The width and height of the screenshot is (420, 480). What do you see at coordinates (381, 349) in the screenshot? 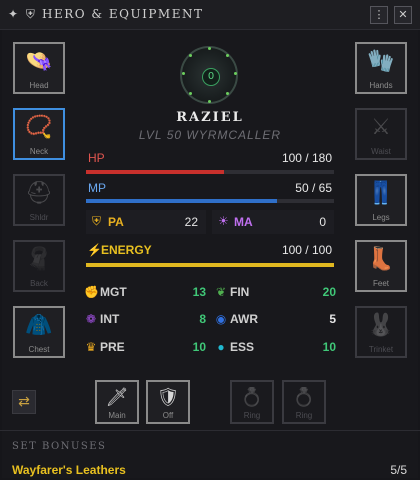
I see `slot-label: Trinket` at bounding box center [381, 349].